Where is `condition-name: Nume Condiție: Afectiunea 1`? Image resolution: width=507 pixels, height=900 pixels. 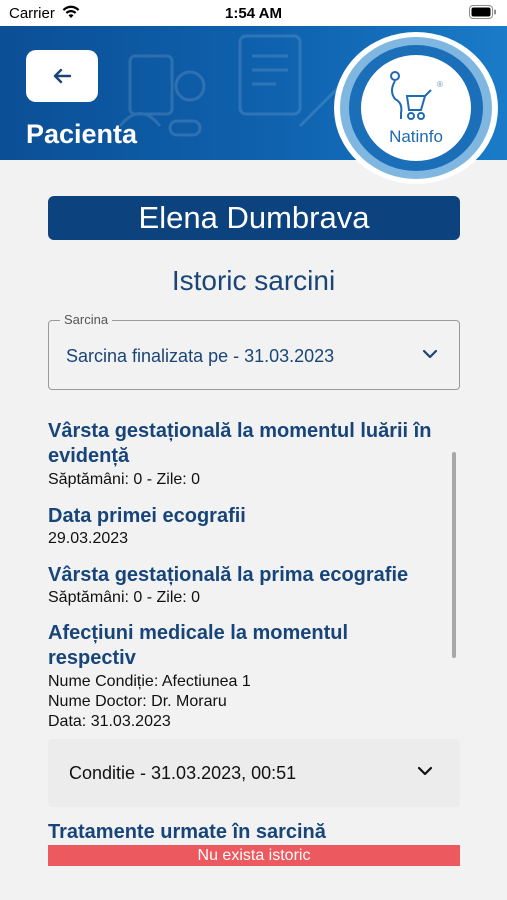
condition-name: Nume Condiție: Afectiunea 1 is located at coordinates (149, 681).